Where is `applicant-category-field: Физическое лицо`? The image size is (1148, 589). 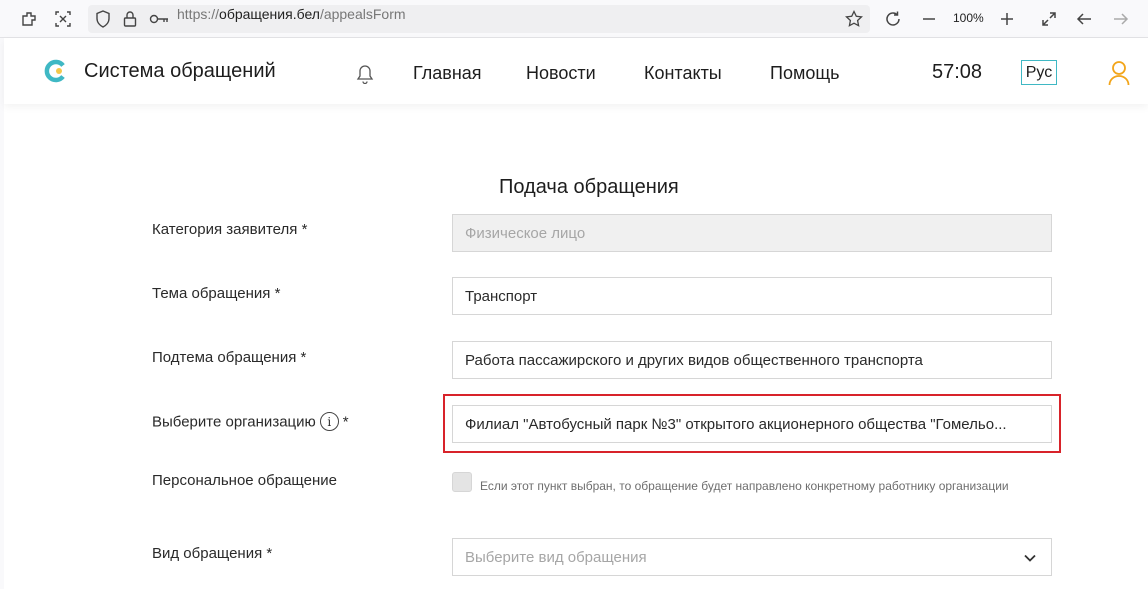 applicant-category-field: Физическое лицо is located at coordinates (752, 233).